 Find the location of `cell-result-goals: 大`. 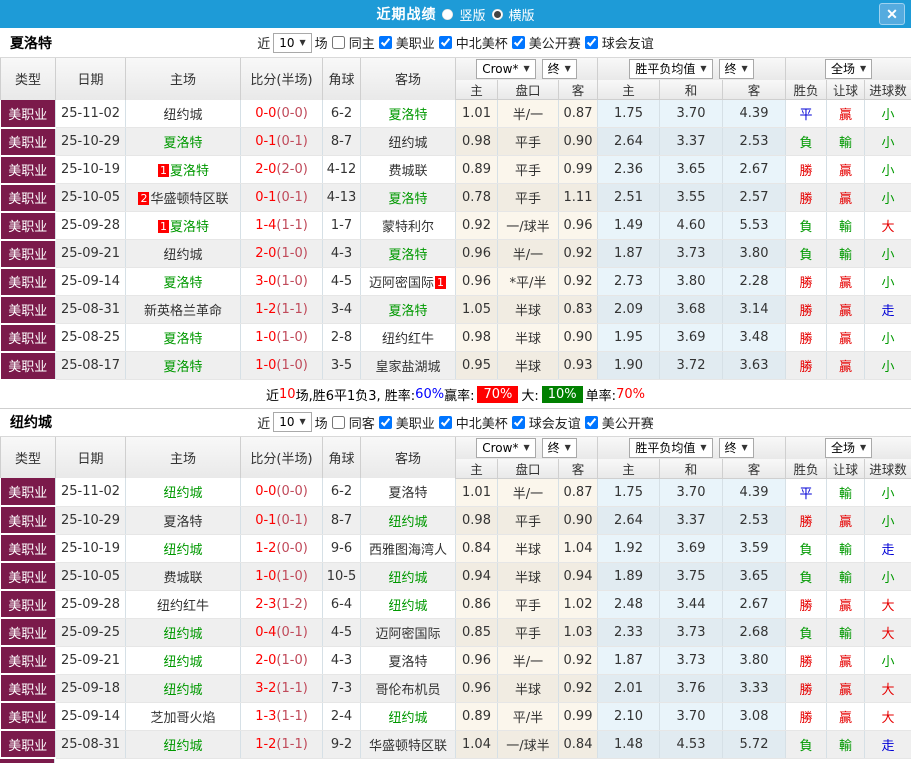

cell-result-goals: 大 is located at coordinates (888, 688).